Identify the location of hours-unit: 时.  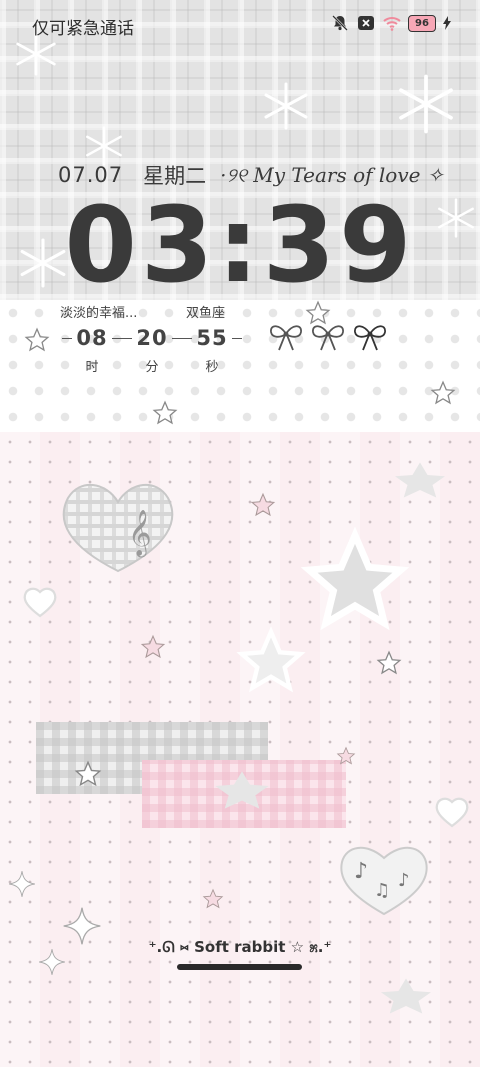
(92, 367).